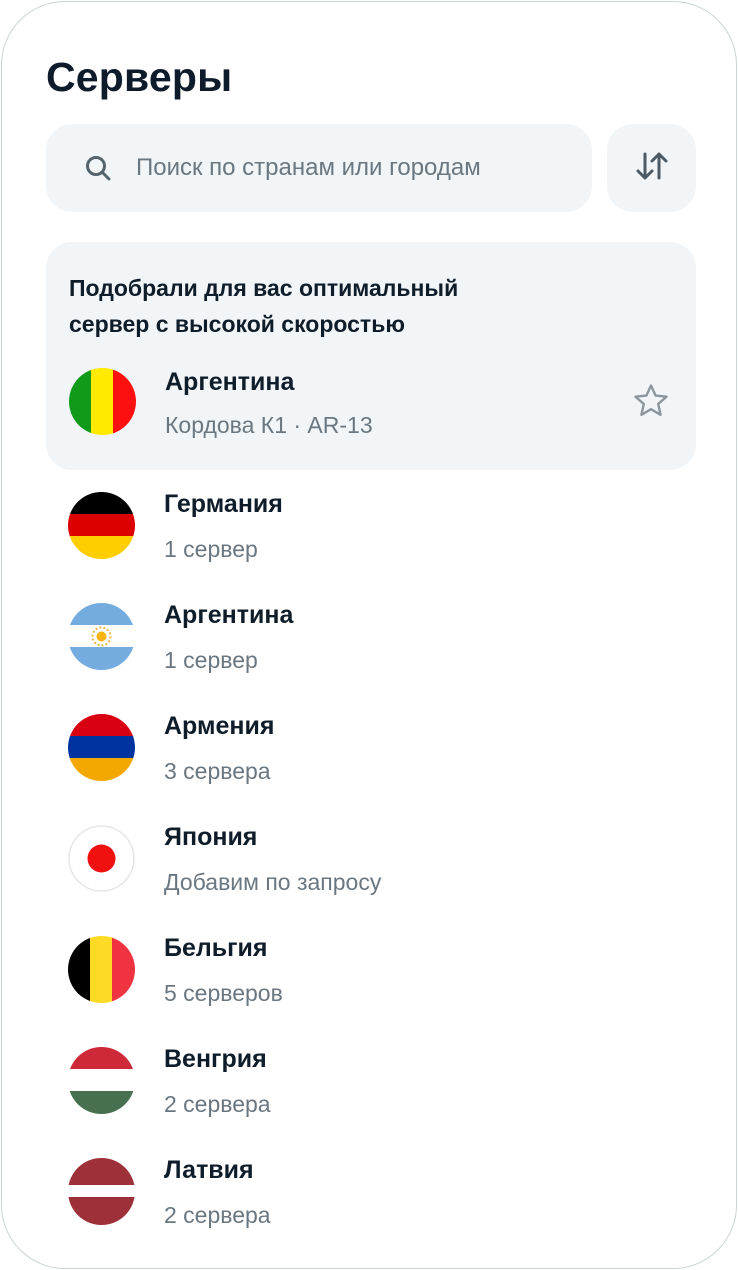 The width and height of the screenshot is (738, 1270). What do you see at coordinates (273, 882) in the screenshot?
I see `server-count: Добавим по запросу` at bounding box center [273, 882].